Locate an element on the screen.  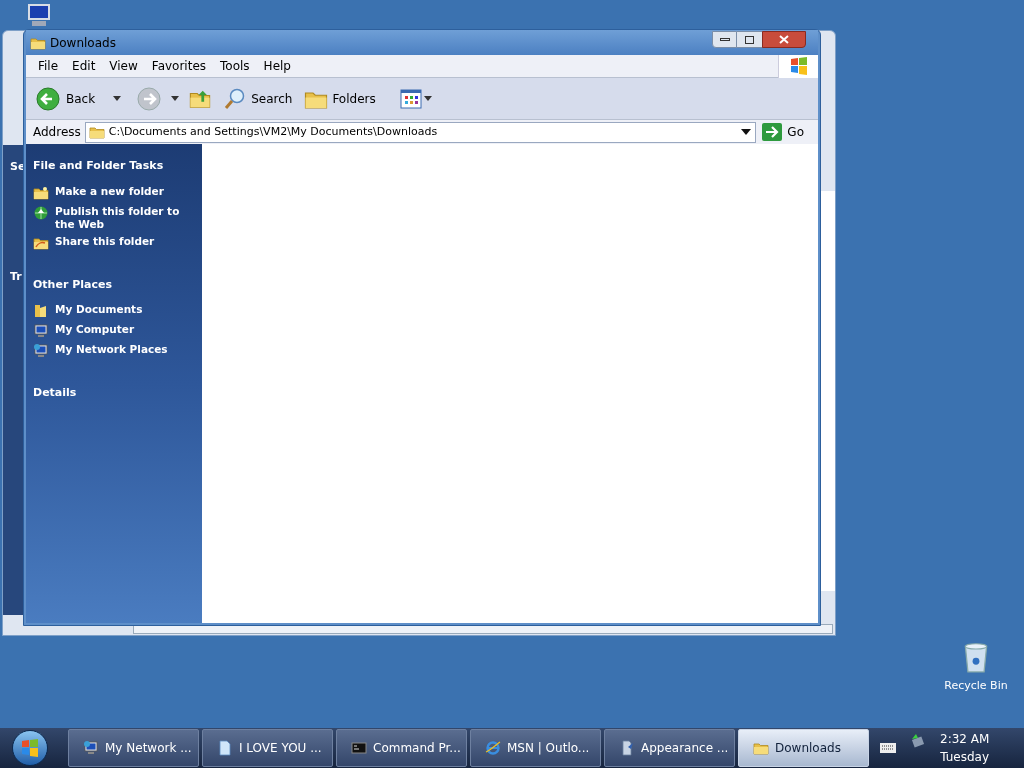
folders-button: Folders is located at coordinates (340, 98).